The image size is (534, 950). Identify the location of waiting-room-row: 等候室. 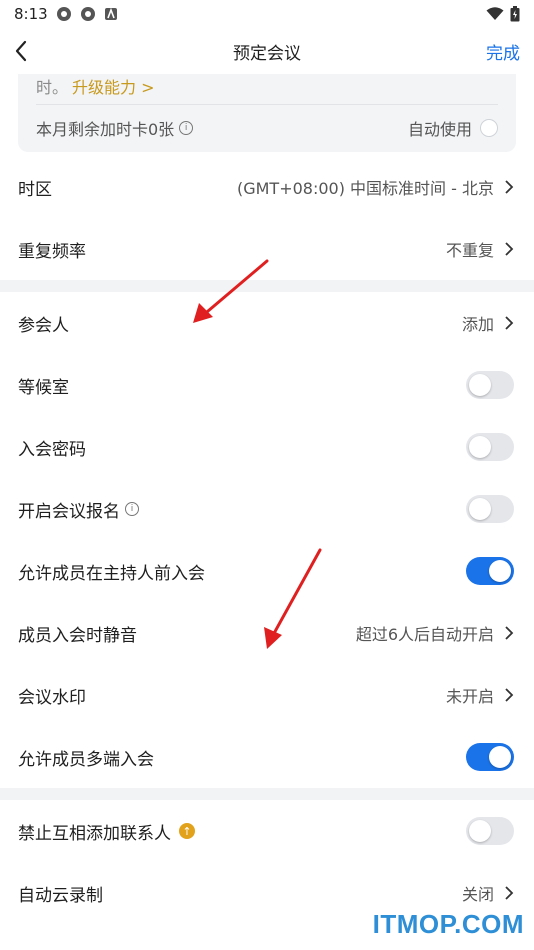
(267, 385).